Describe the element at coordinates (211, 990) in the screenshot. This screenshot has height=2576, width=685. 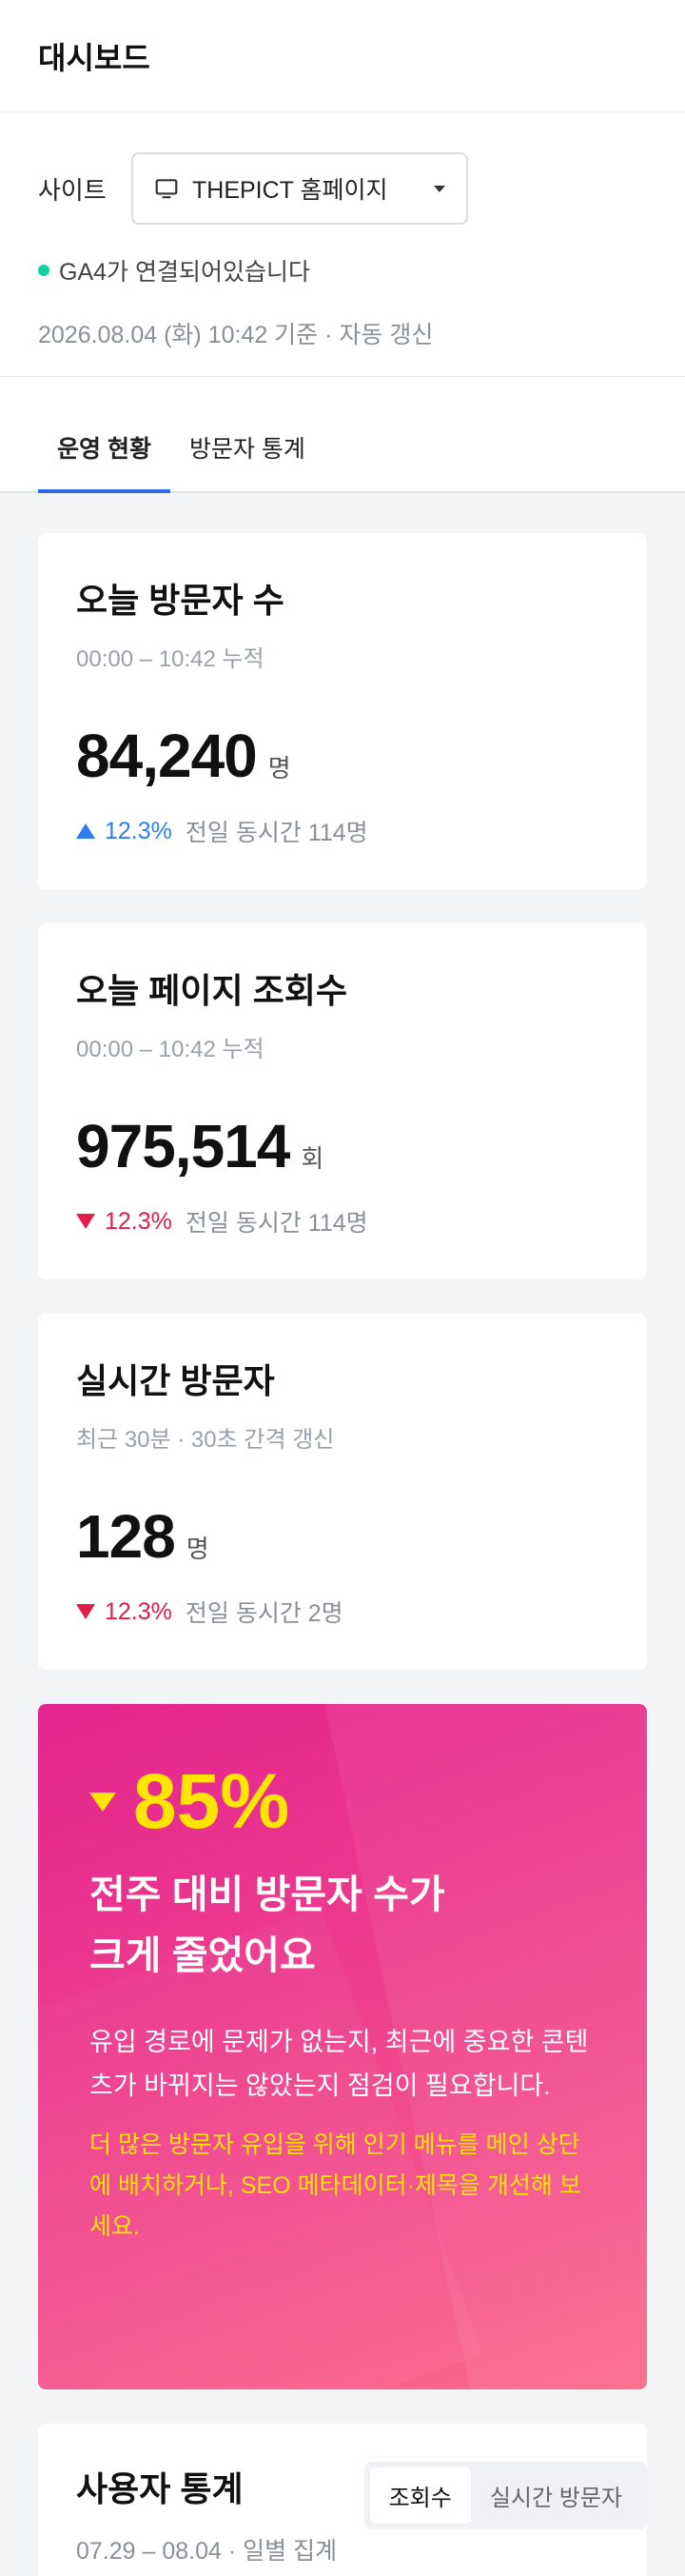
I see `card-title: 오늘 페이지 조회수` at that location.